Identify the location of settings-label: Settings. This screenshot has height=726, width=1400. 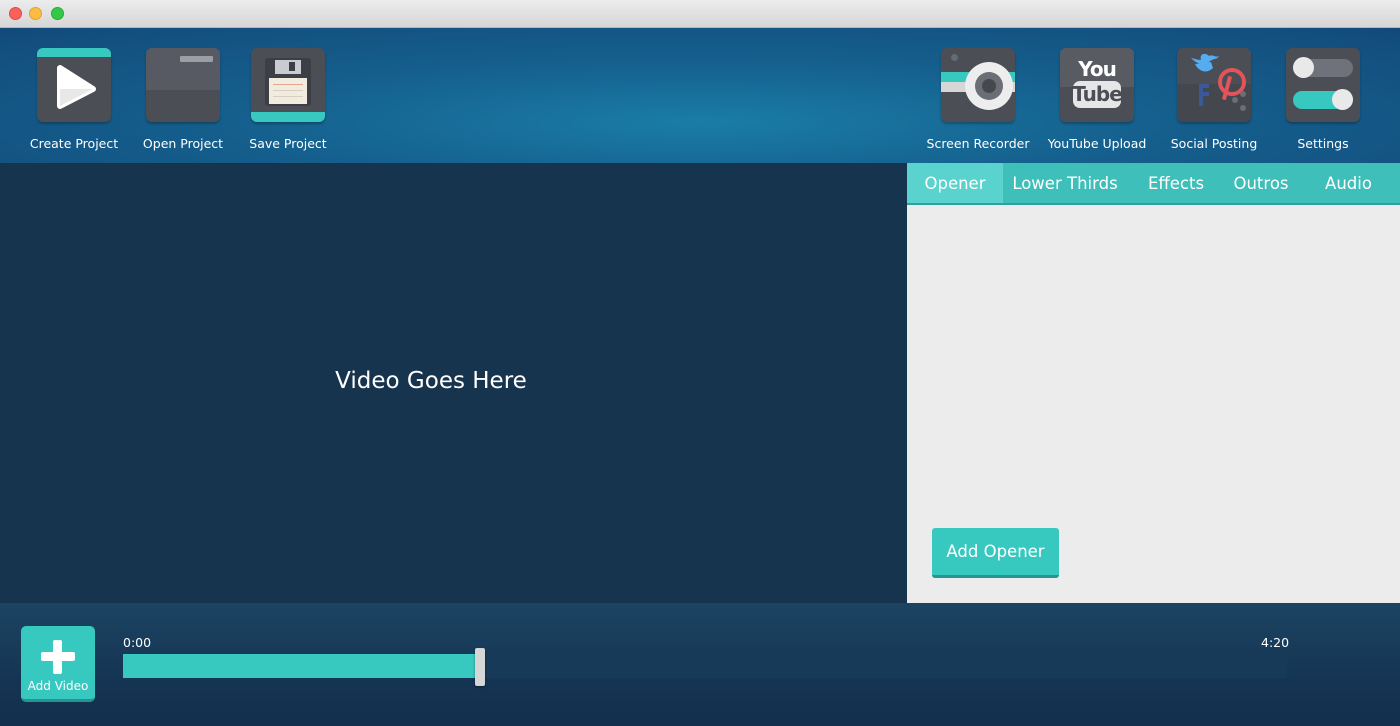
(1323, 143).